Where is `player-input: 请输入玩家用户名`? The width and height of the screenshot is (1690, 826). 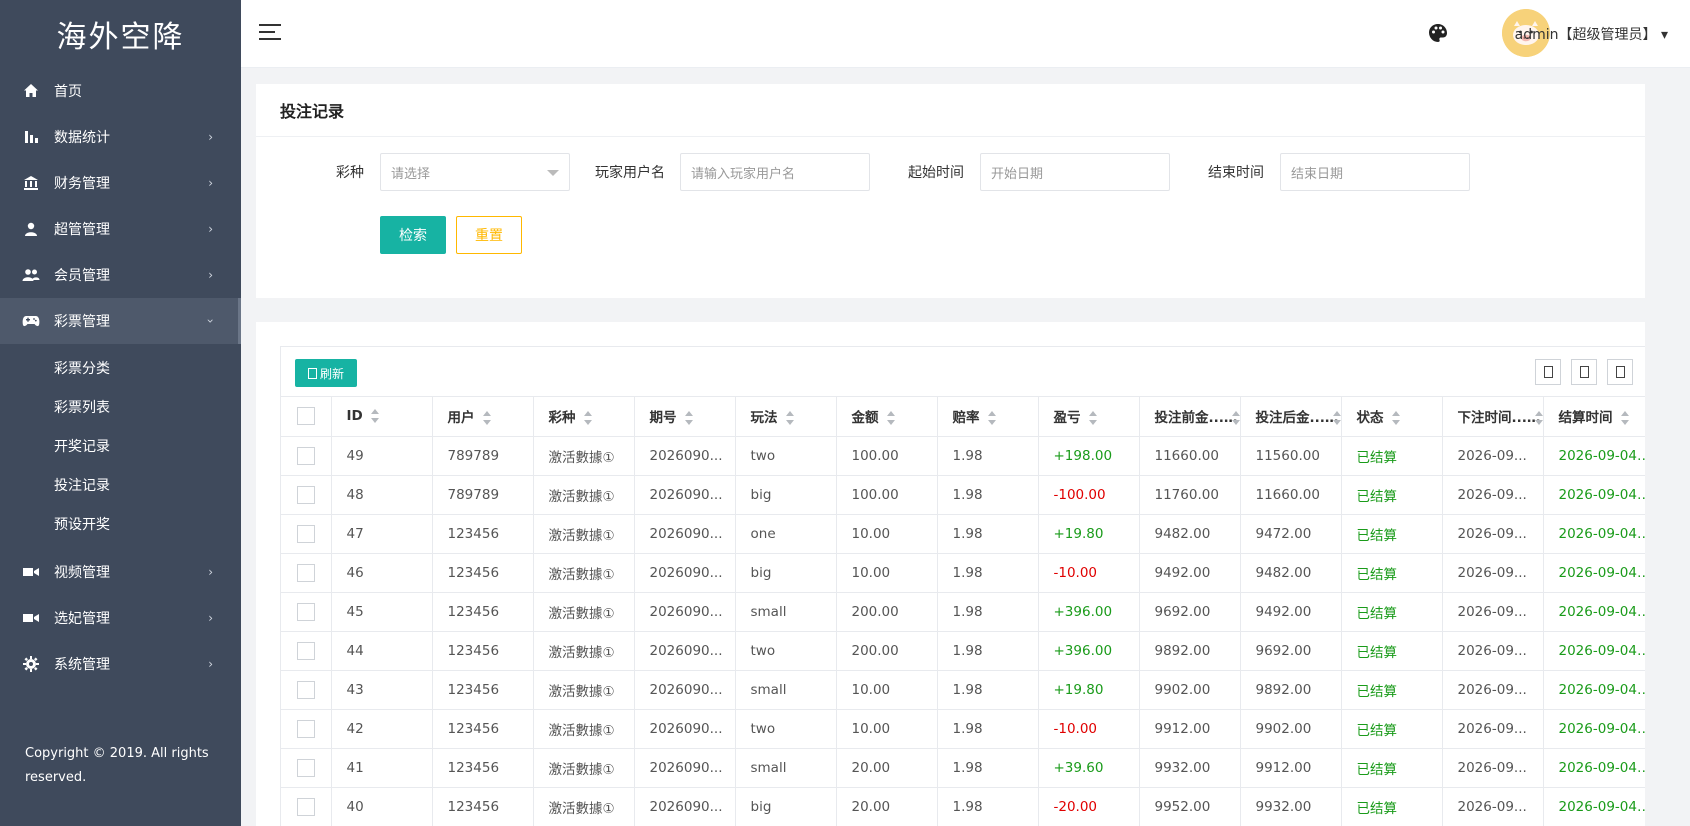
player-input: 请输入玩家用户名 is located at coordinates (775, 172).